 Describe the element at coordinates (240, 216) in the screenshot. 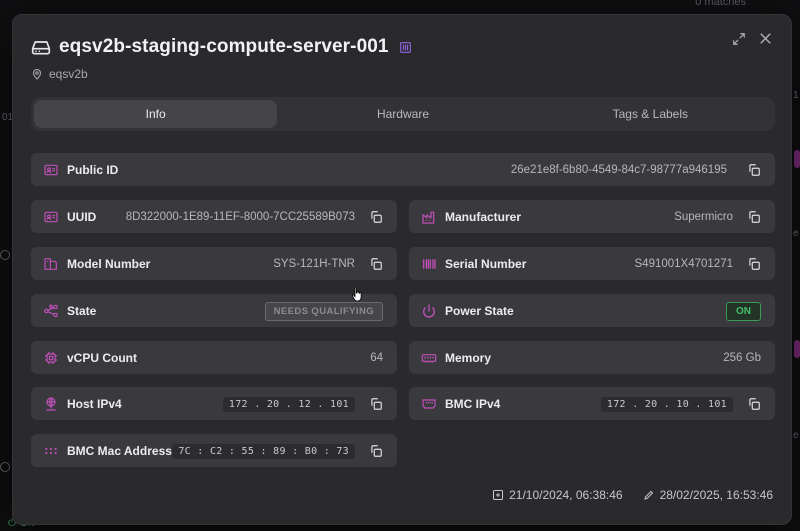

I see `uuid-value: 8D322000-1E89-11EF-8000-7CC25589B073` at that location.